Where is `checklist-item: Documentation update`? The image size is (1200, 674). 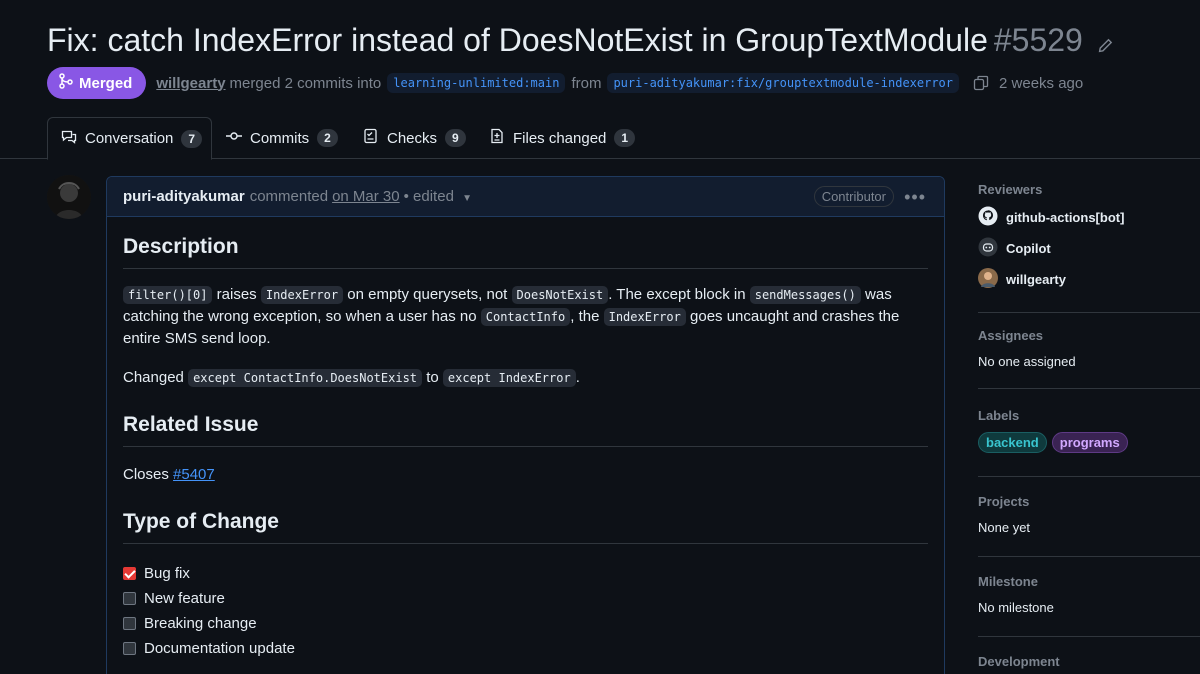 checklist-item: Documentation update is located at coordinates (525, 648).